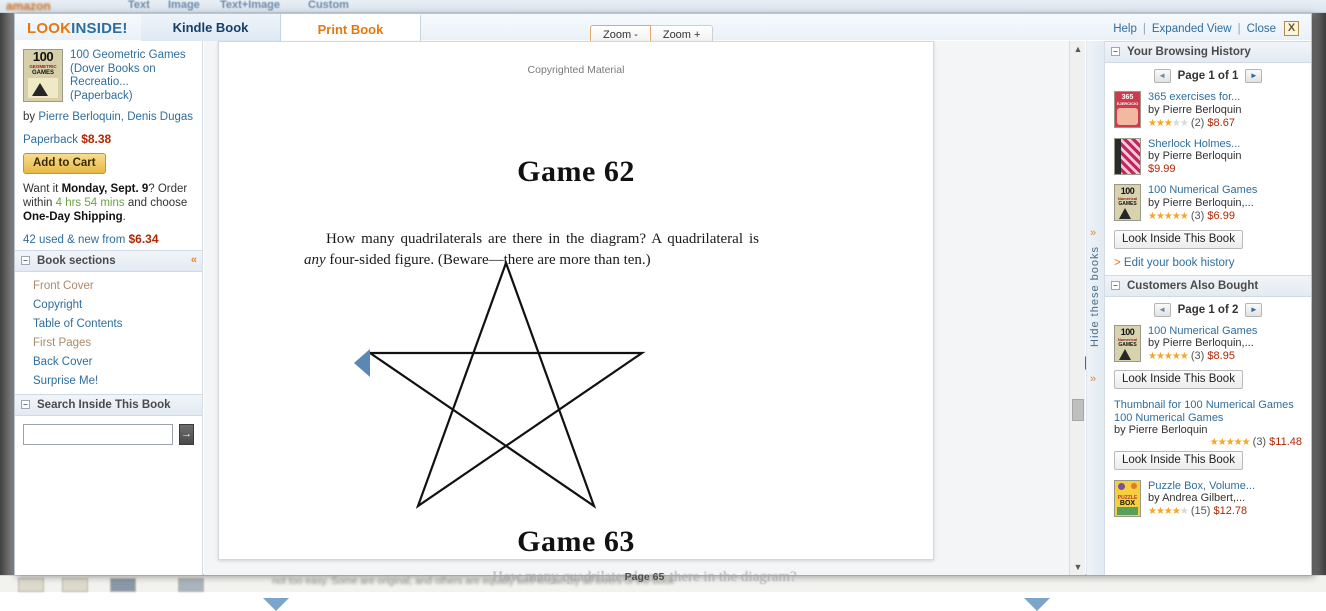 This screenshot has width=1326, height=611. What do you see at coordinates (90, 203) in the screenshot?
I see `order-countdown: 4 hrs 54 mins` at bounding box center [90, 203].